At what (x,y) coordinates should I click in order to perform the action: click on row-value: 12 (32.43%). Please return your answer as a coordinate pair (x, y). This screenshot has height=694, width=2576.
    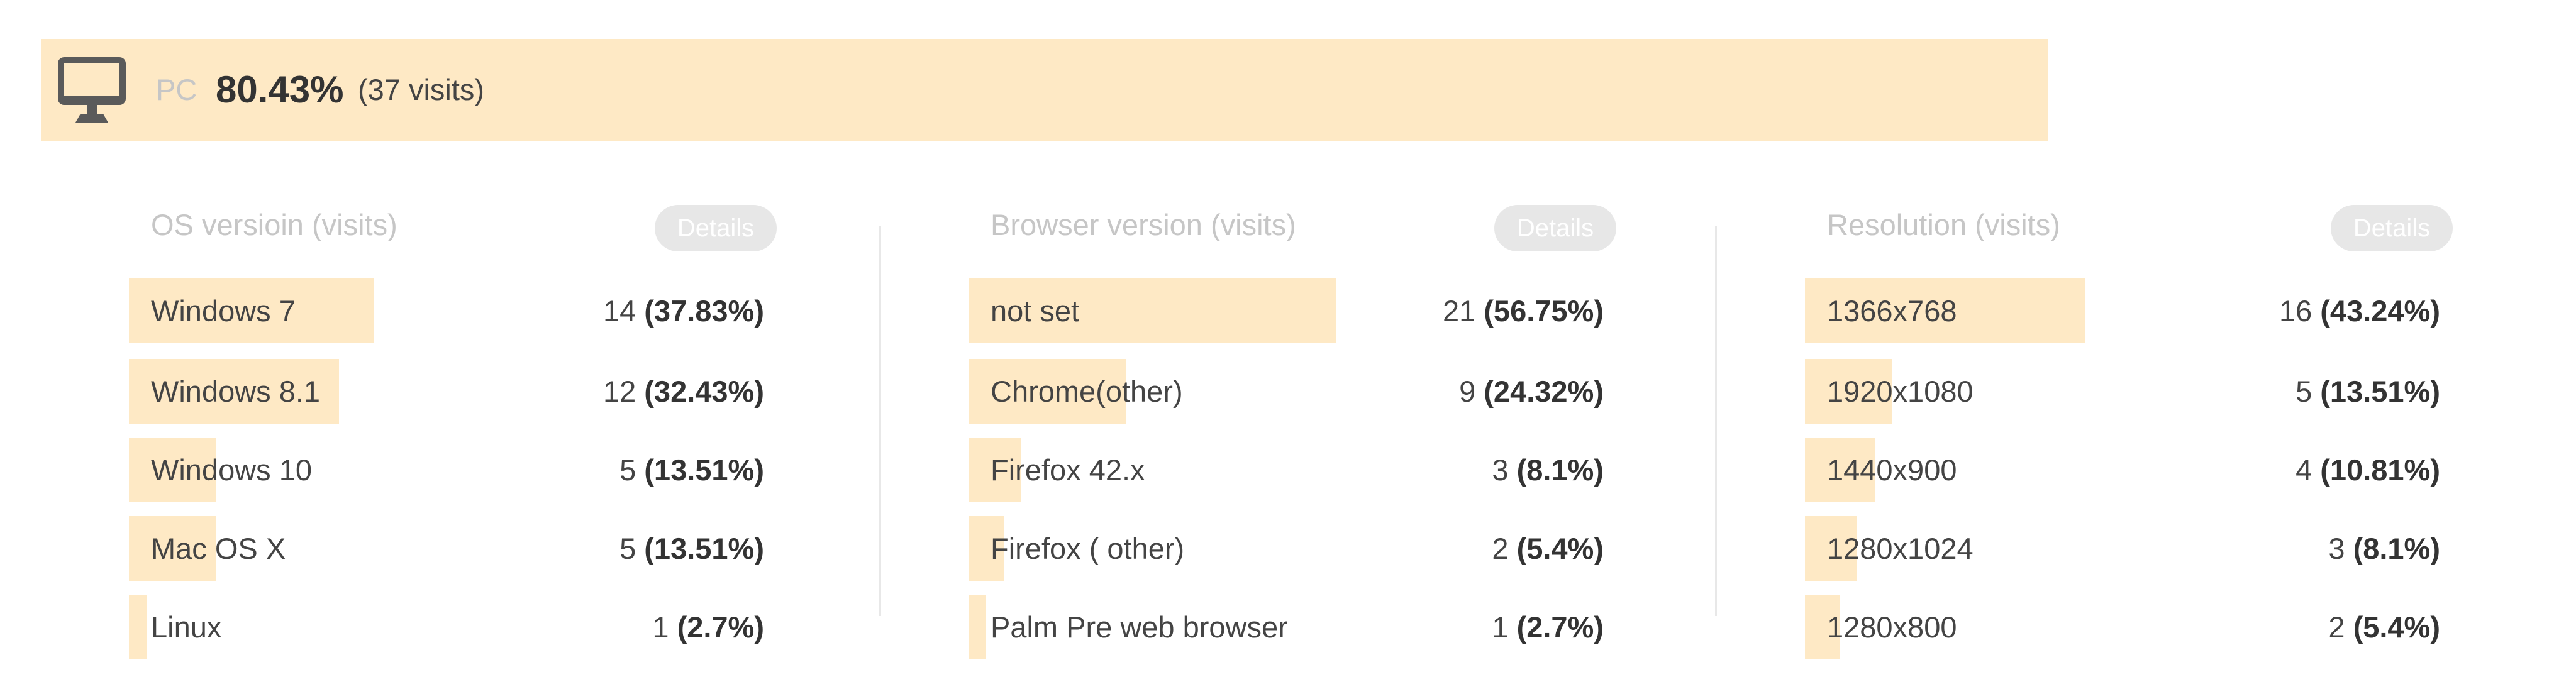
    Looking at the image, I should click on (683, 391).